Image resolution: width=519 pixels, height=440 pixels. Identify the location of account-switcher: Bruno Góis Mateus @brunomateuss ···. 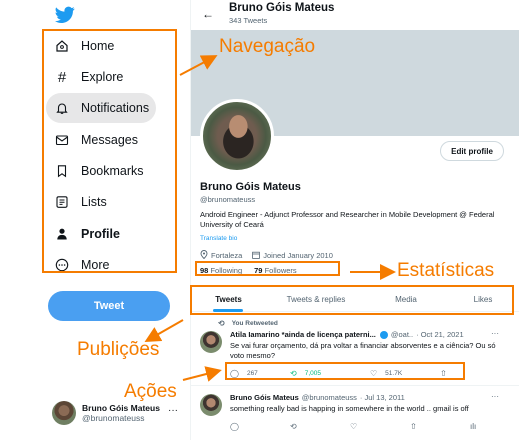
(115, 413).